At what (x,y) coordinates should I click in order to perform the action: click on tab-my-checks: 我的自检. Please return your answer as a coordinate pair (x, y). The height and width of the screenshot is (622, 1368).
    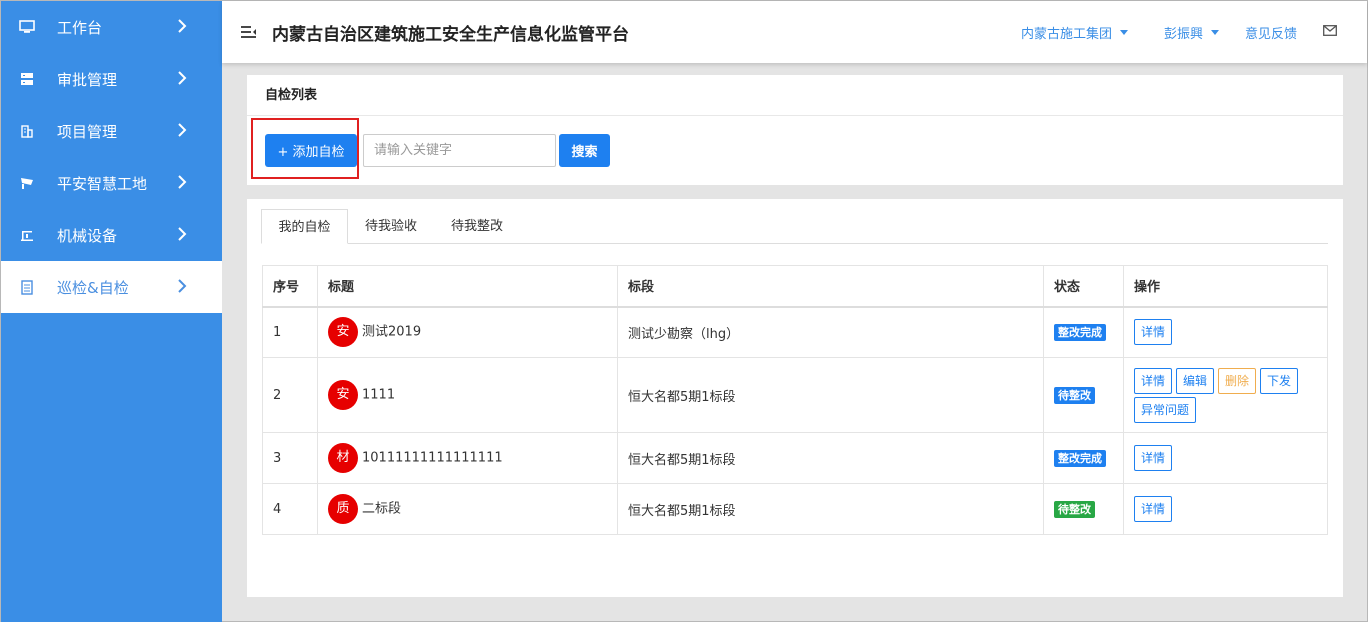
    Looking at the image, I should click on (304, 226).